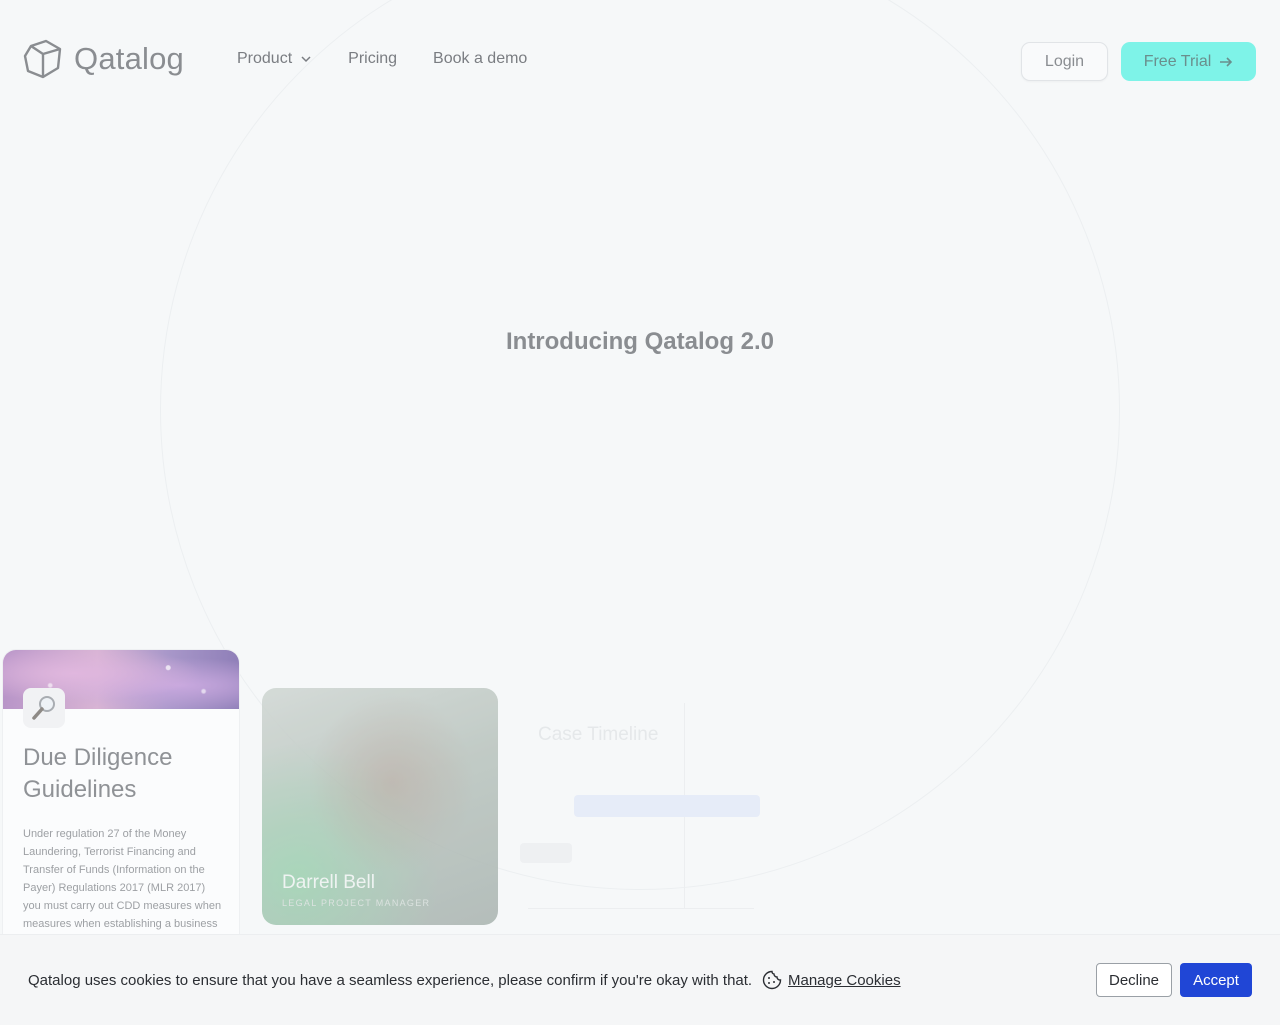 The image size is (1280, 1025). What do you see at coordinates (844, 980) in the screenshot?
I see `manage-cookies-link: Manage Cookies` at bounding box center [844, 980].